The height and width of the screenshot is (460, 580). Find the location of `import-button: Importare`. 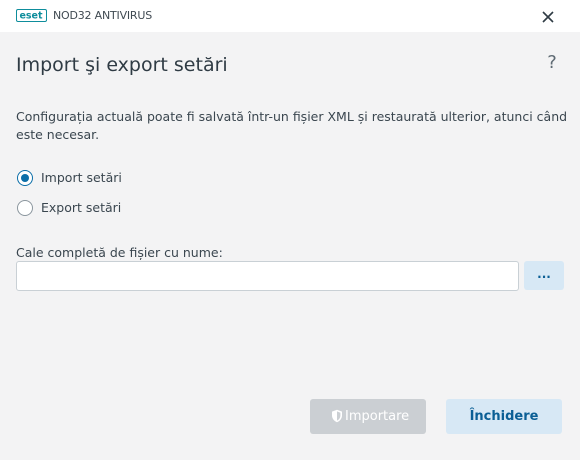

import-button: Importare is located at coordinates (368, 416).